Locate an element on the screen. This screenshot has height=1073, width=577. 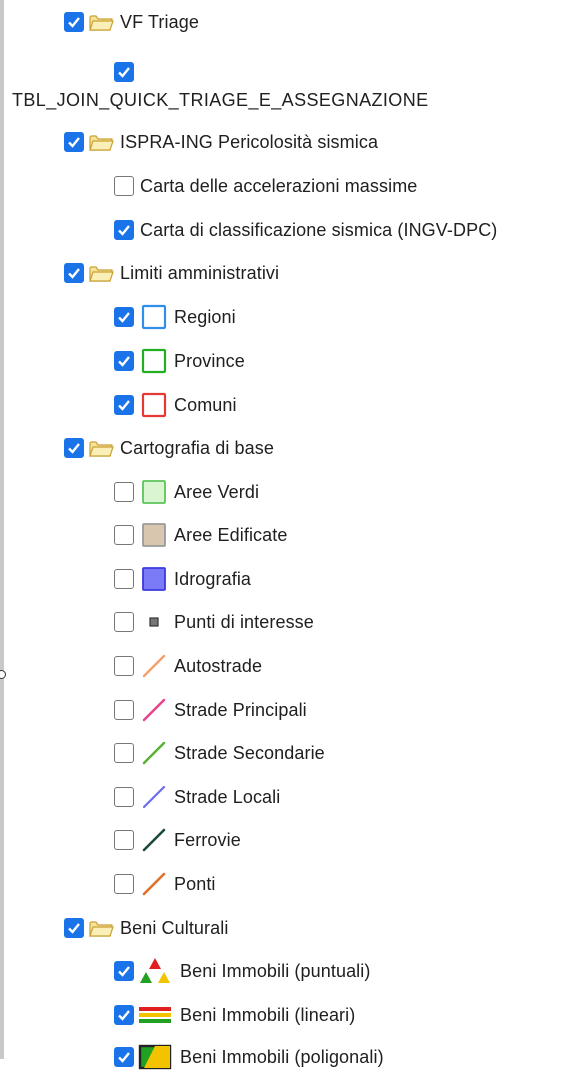
layer-item-ponti: Ponti is located at coordinates (165, 884).